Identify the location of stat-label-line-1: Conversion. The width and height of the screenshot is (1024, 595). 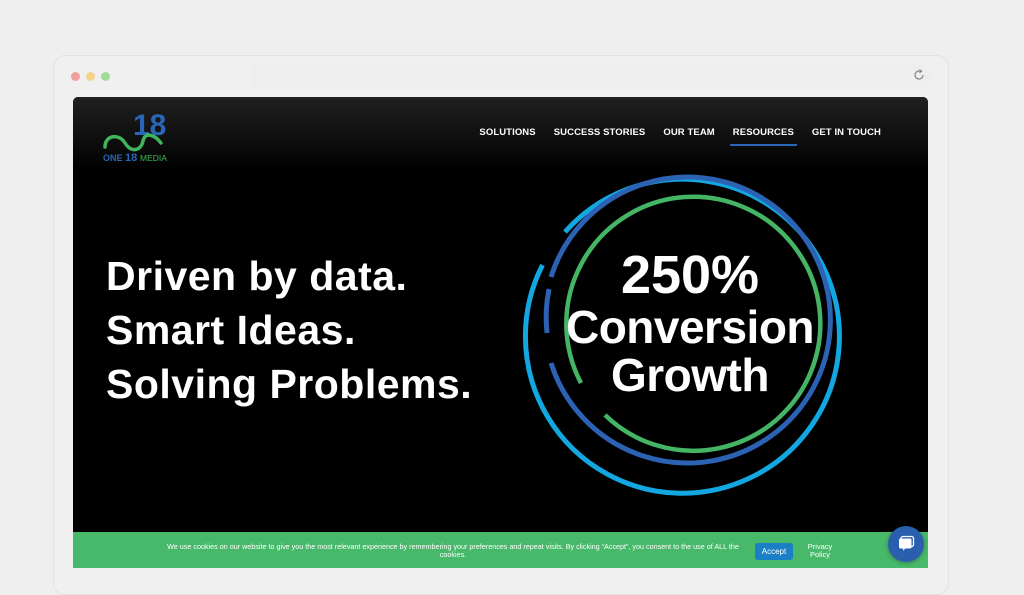
(690, 327).